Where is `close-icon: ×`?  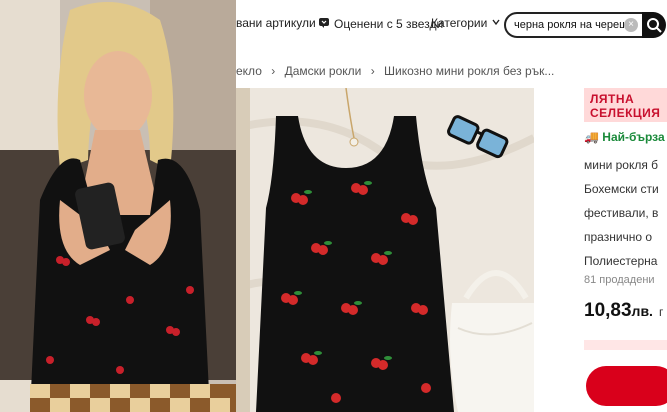
close-icon: × is located at coordinates (631, 25).